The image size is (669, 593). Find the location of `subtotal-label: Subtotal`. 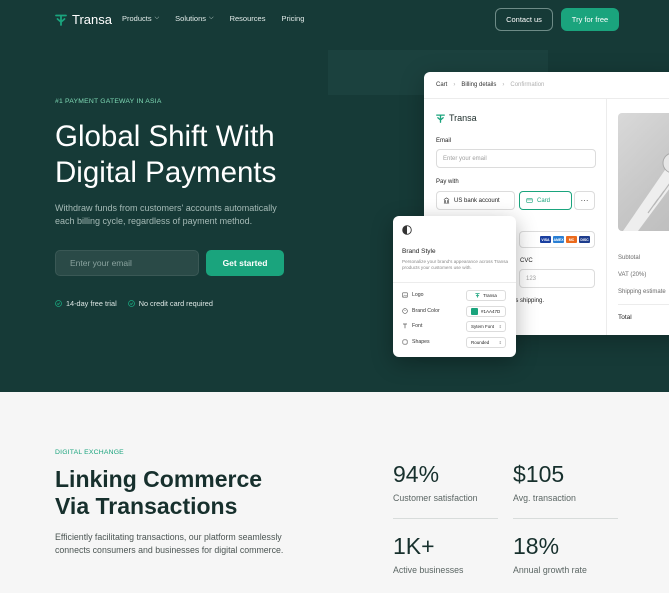

subtotal-label: Subtotal is located at coordinates (629, 258).